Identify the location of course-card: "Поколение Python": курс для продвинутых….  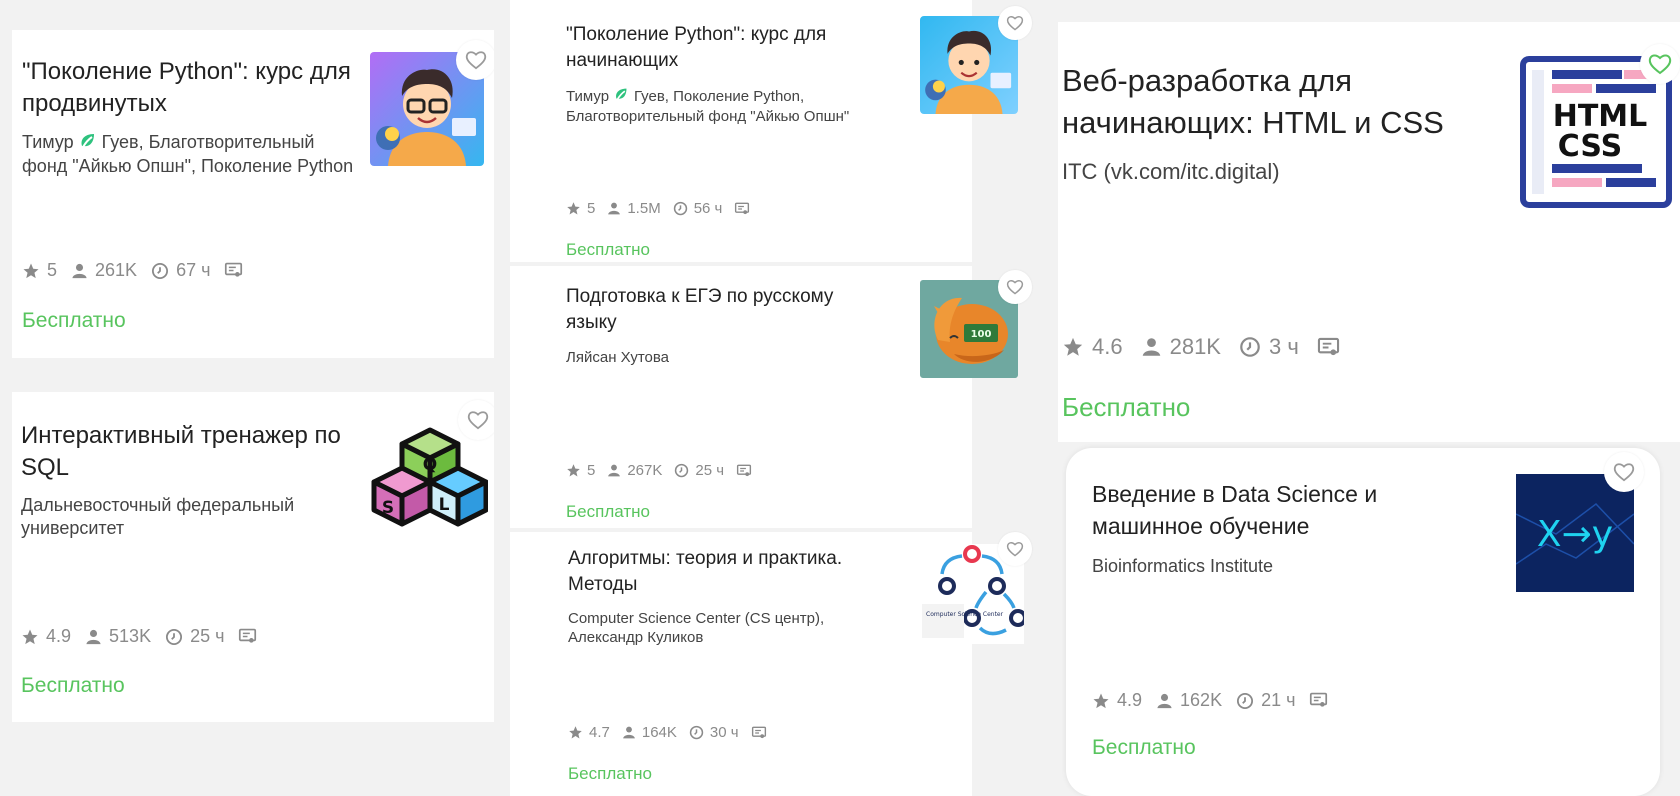
(253, 194).